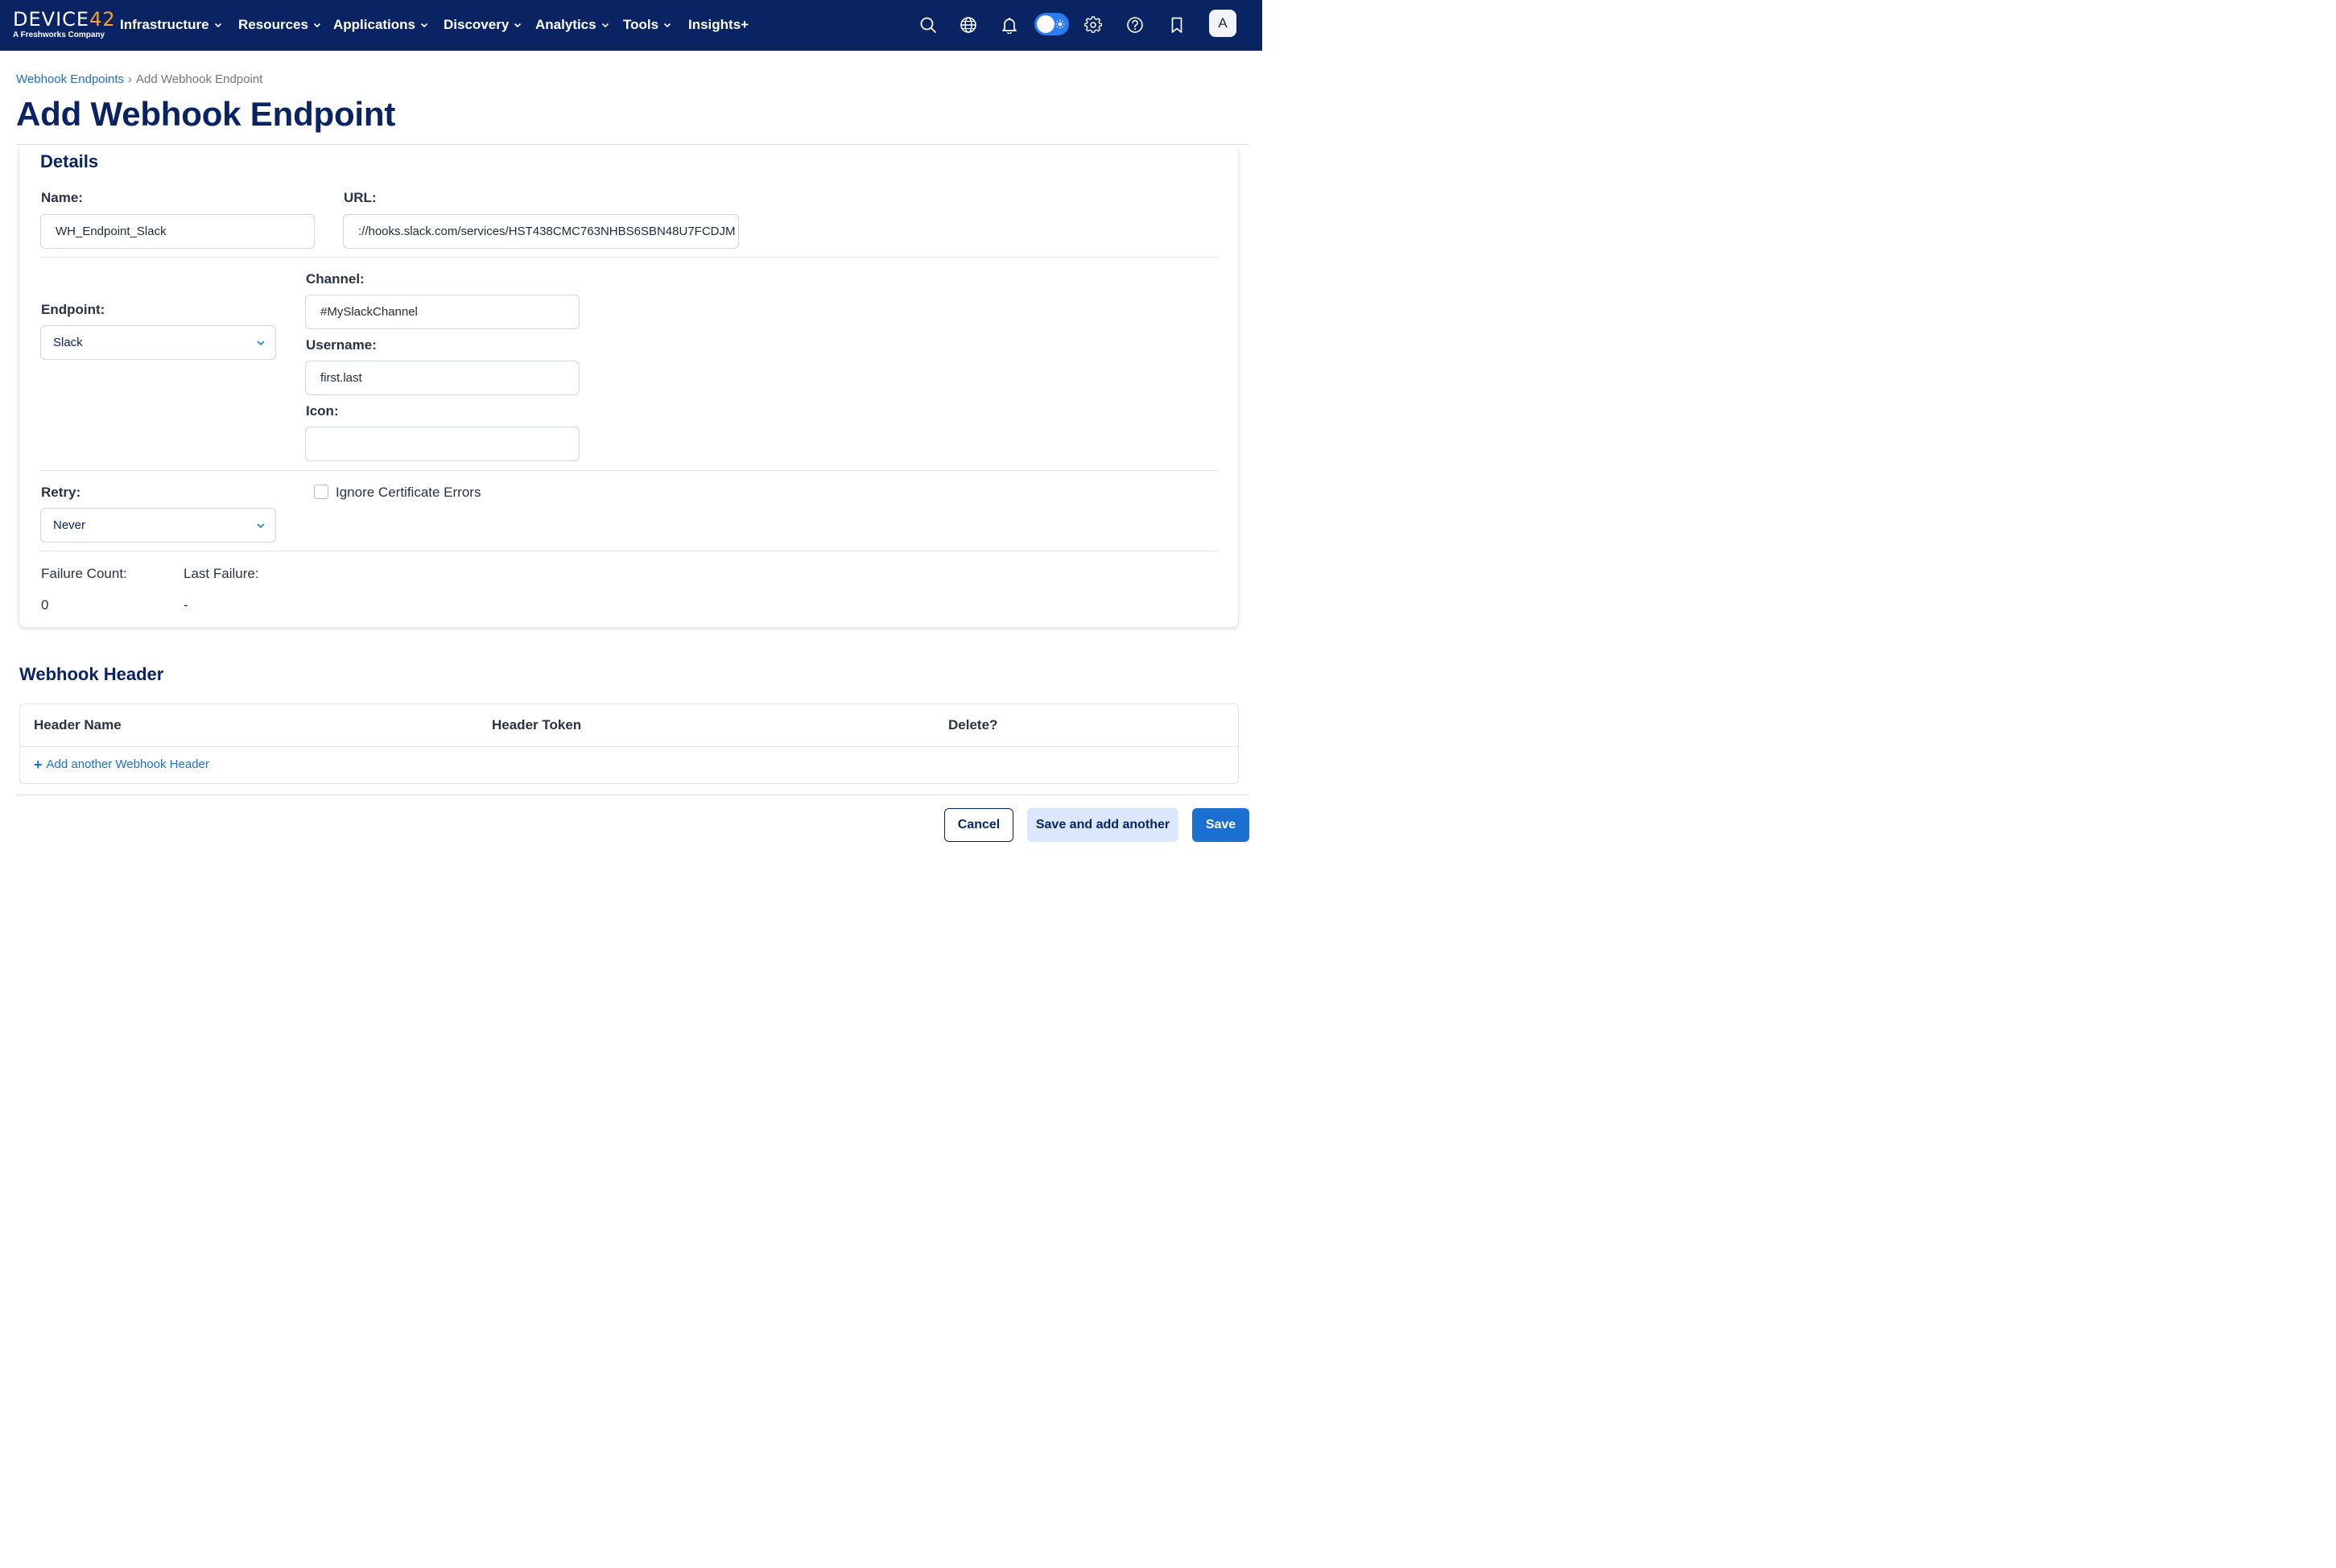  I want to click on nav-label: Analytics, so click(565, 24).